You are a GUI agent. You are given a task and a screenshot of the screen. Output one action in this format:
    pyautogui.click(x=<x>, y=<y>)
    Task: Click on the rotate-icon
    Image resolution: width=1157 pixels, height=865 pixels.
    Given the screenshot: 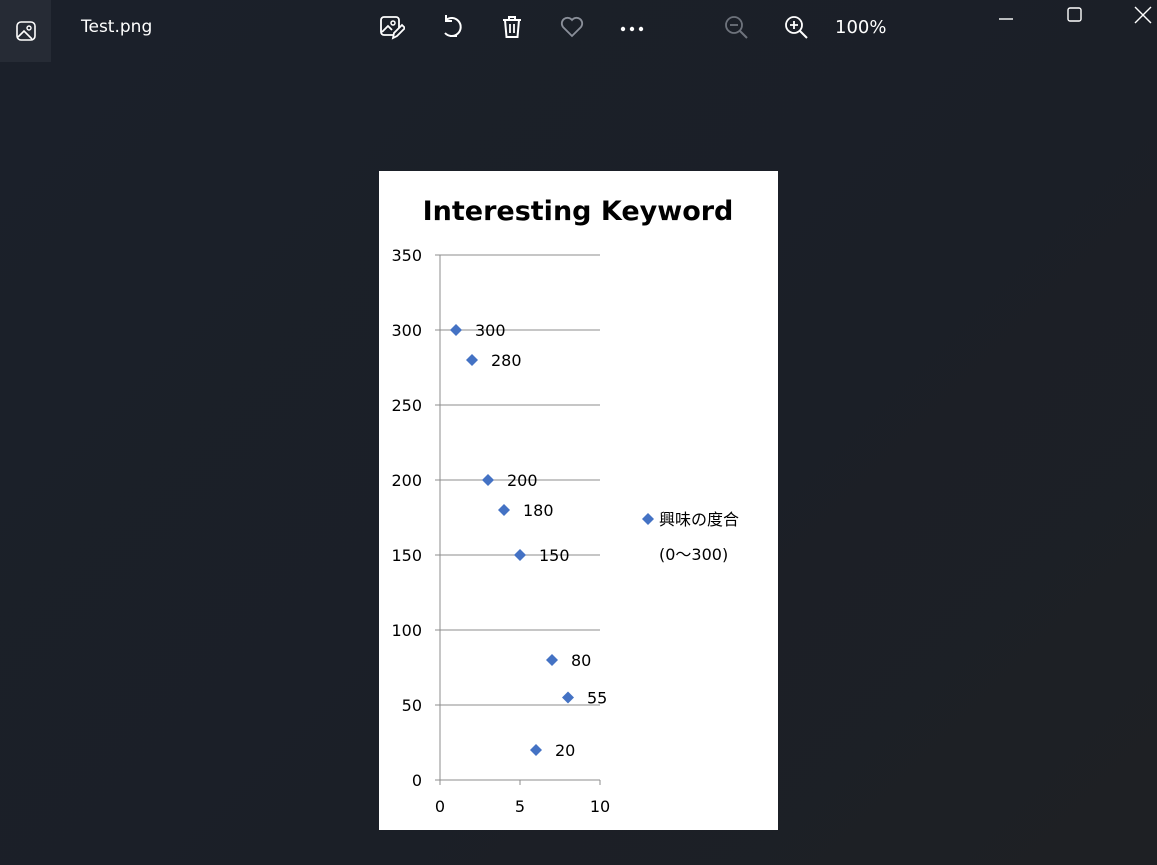 What is the action you would take?
    pyautogui.click(x=453, y=26)
    